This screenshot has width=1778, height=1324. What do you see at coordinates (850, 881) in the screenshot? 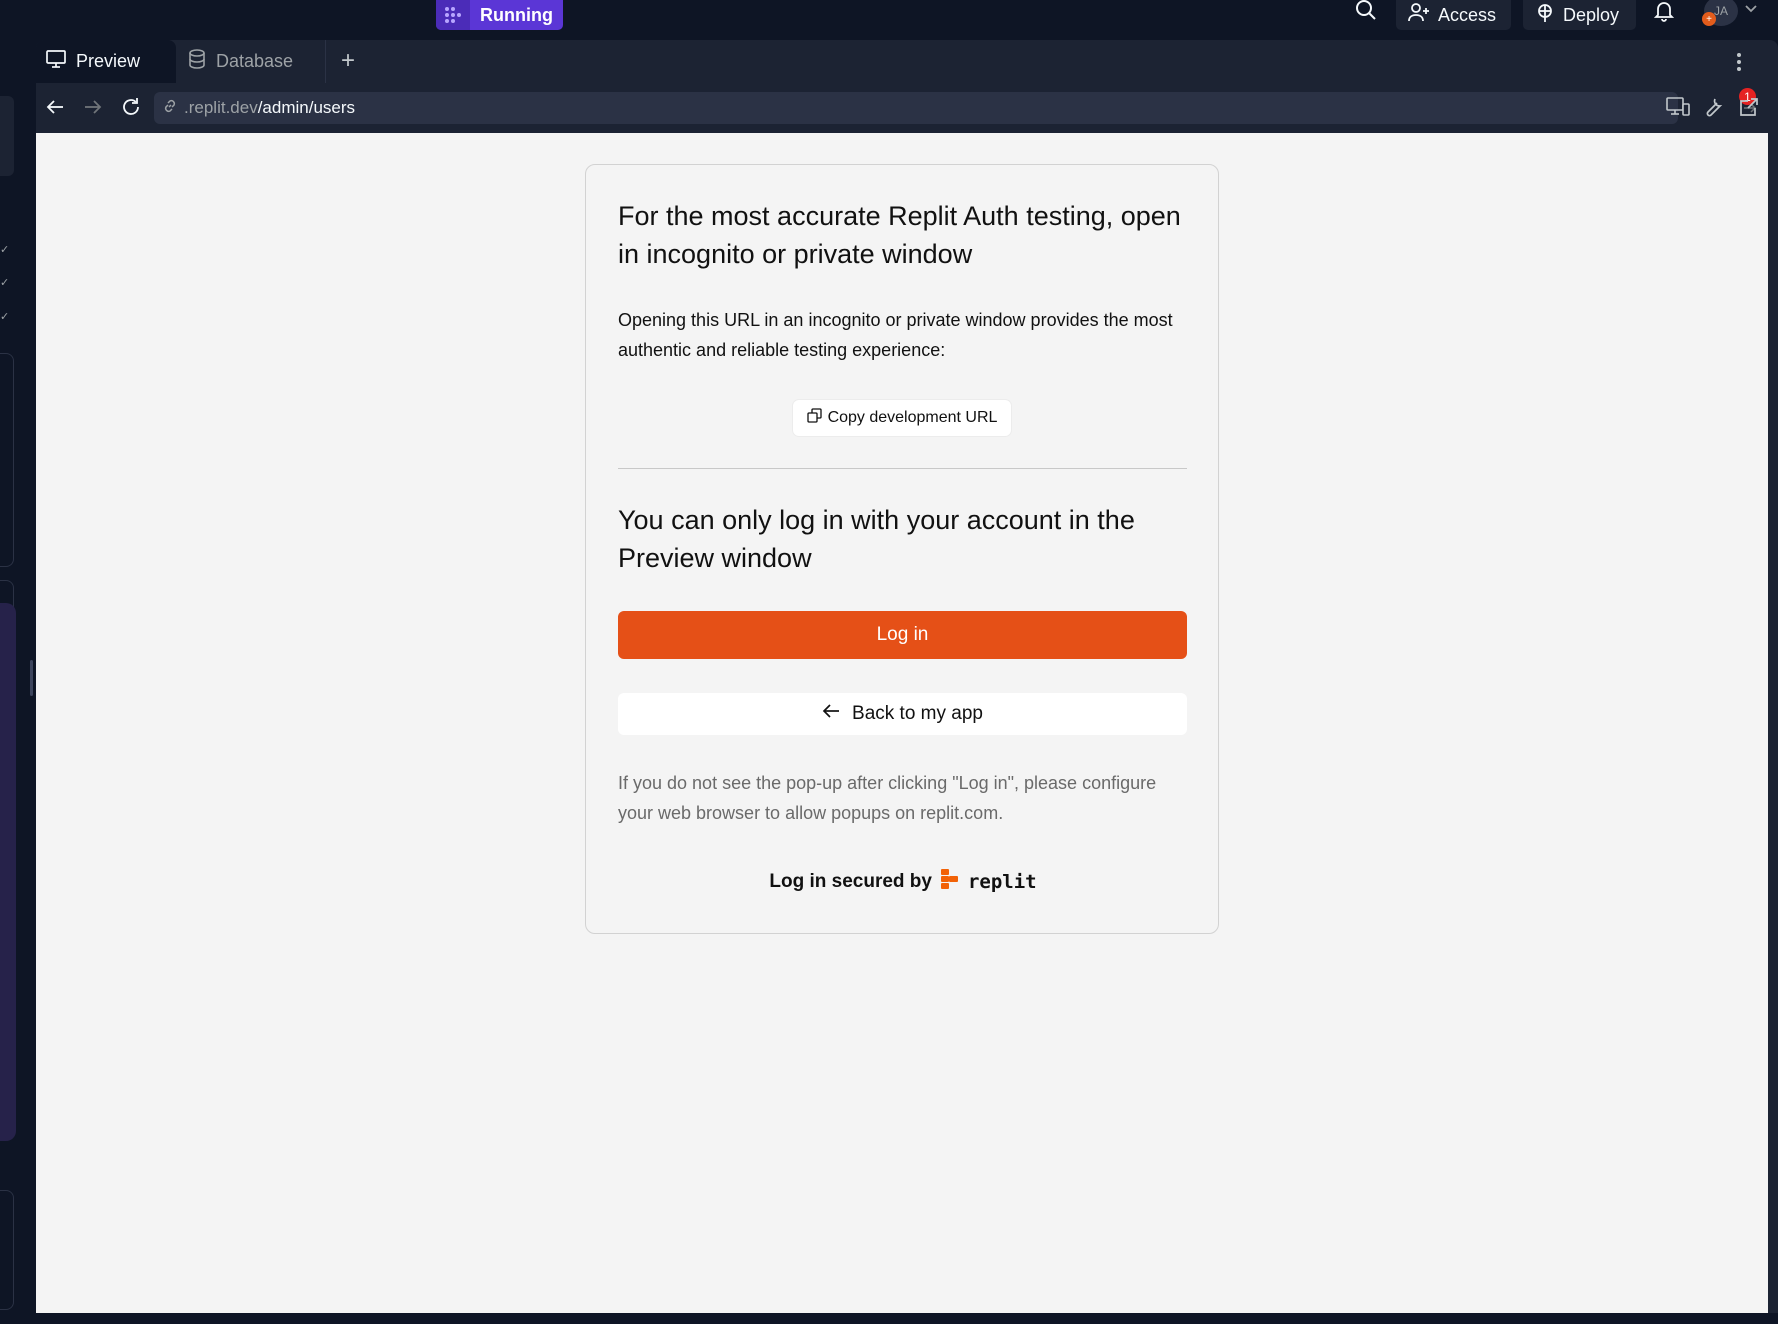
I see `secured-by-text: Log in secured by` at bounding box center [850, 881].